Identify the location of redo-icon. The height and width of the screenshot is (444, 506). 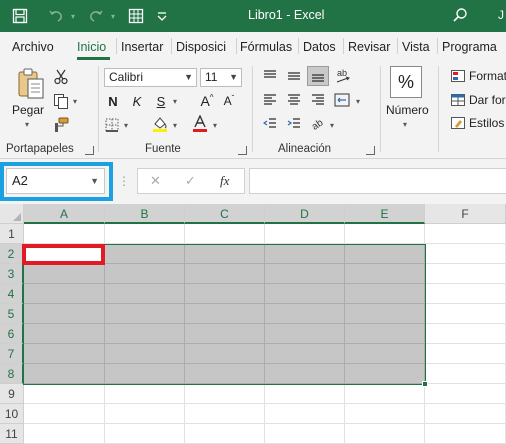
(96, 16).